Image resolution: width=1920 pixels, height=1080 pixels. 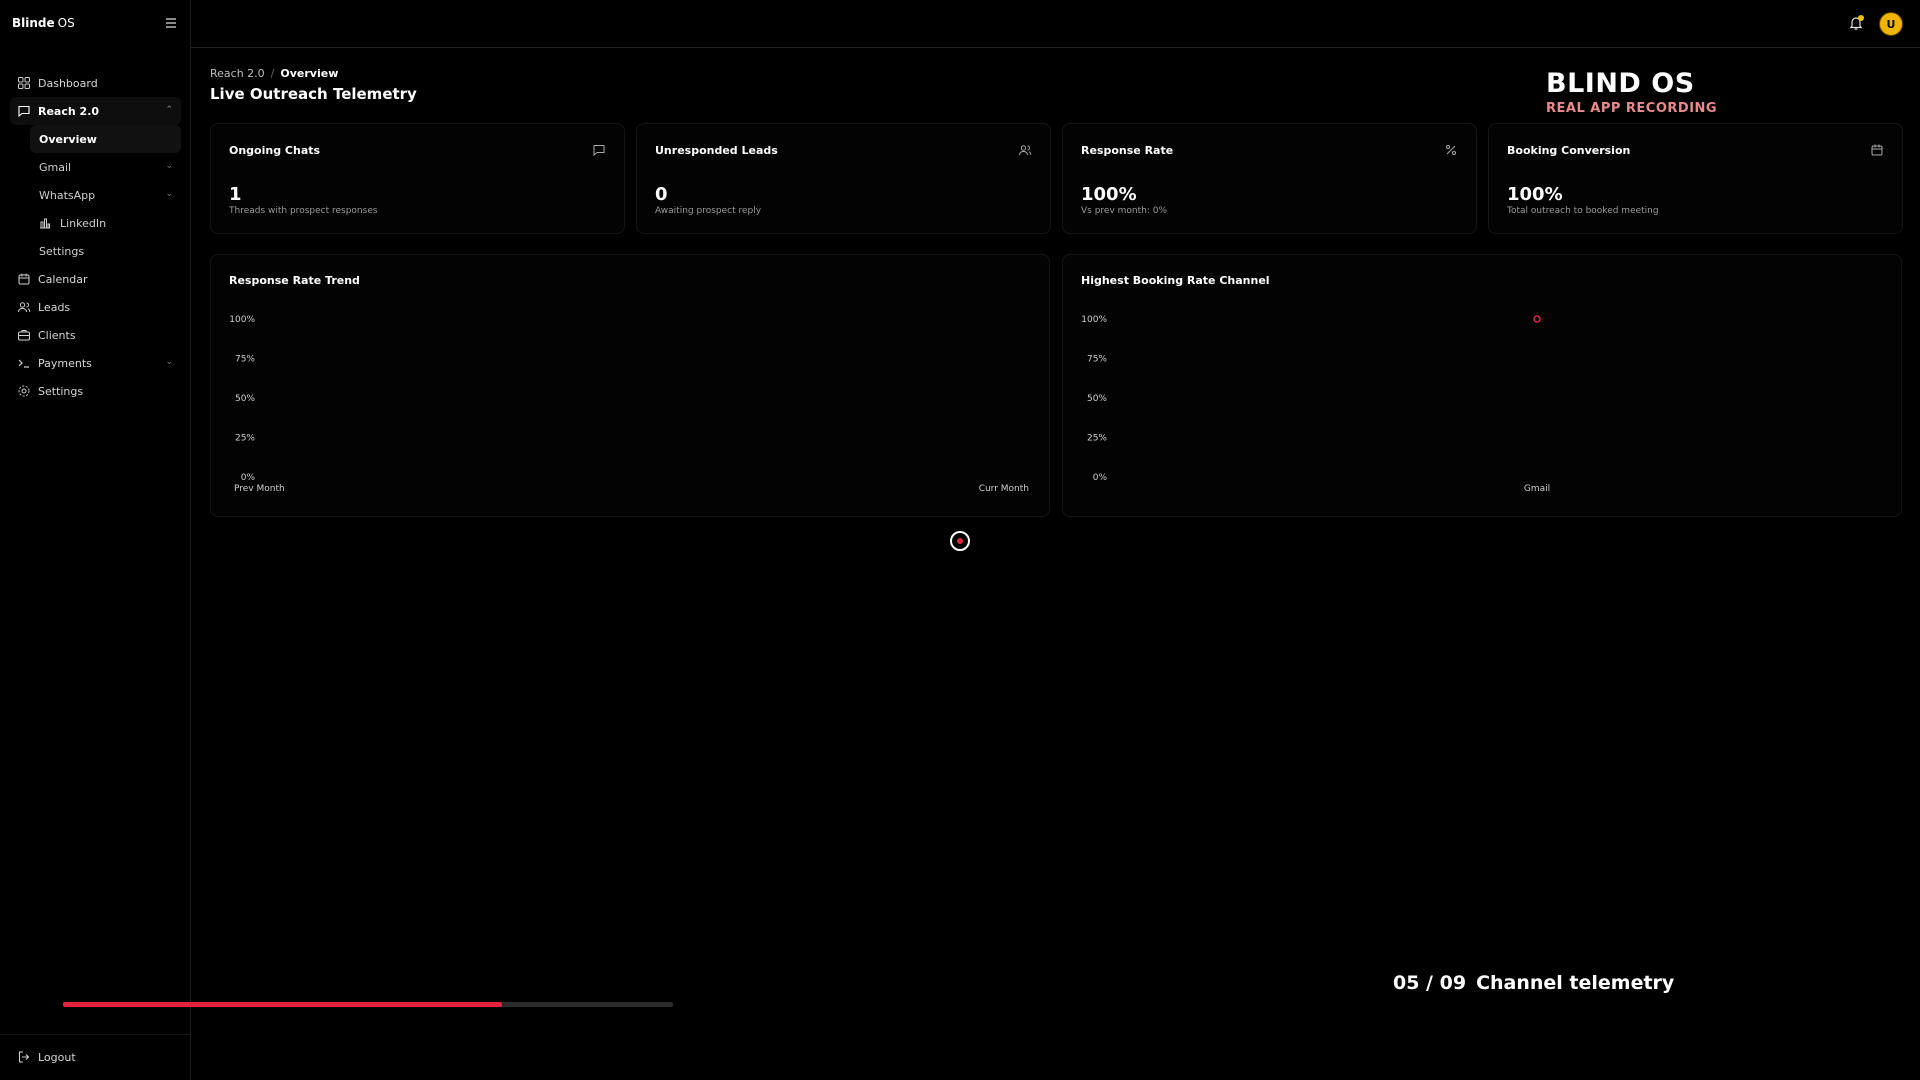 I want to click on cursor-indicator, so click(x=960, y=541).